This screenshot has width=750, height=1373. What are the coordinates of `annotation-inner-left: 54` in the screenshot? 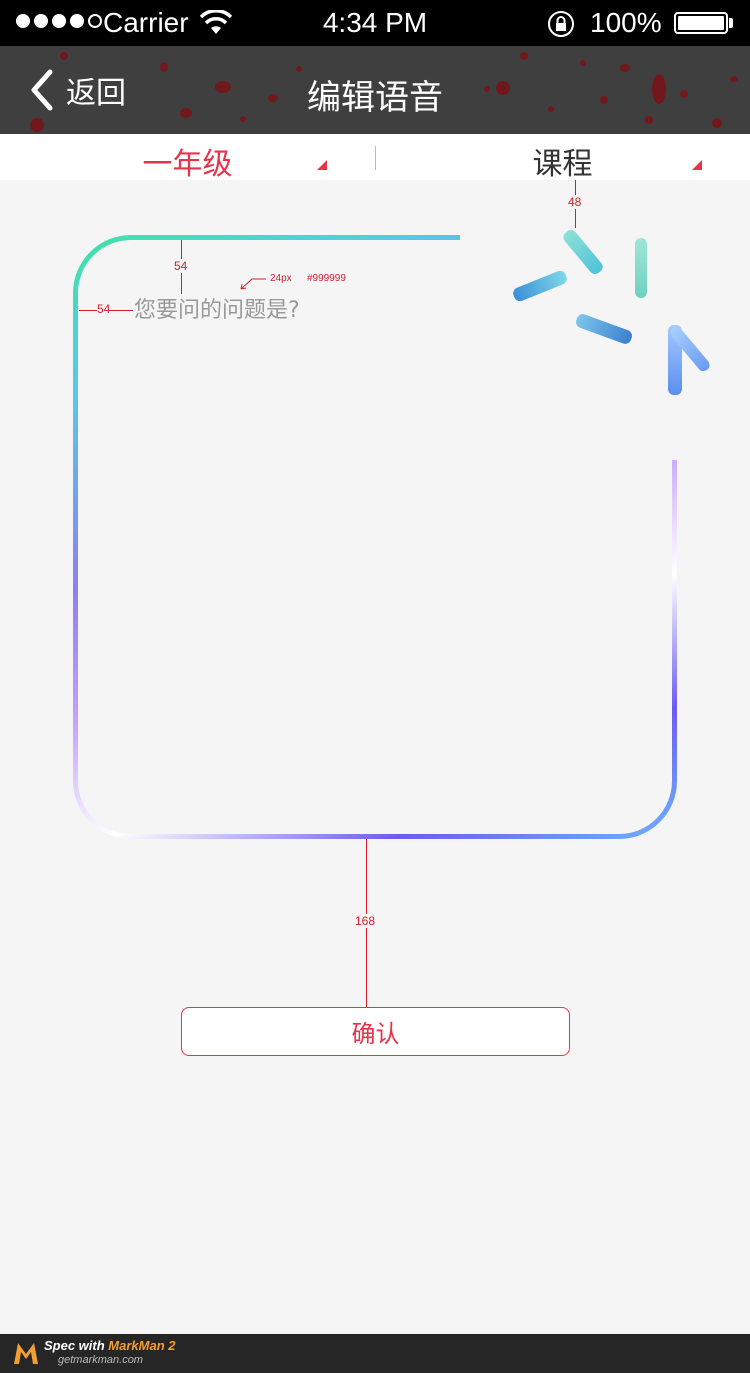 It's located at (104, 309).